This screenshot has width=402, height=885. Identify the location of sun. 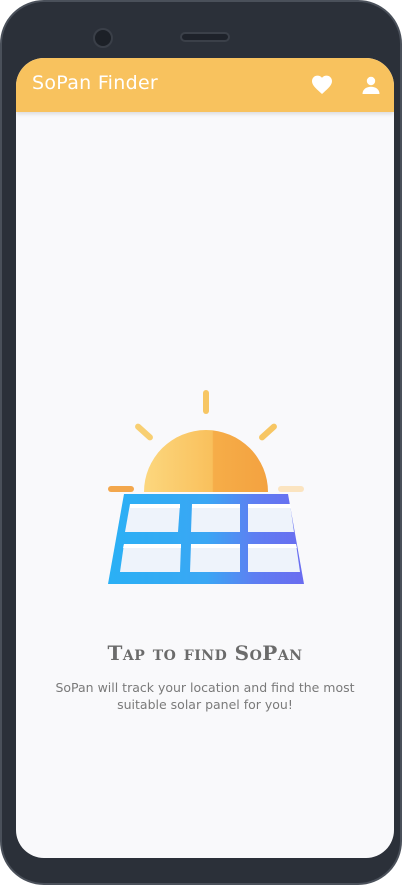
(206, 461).